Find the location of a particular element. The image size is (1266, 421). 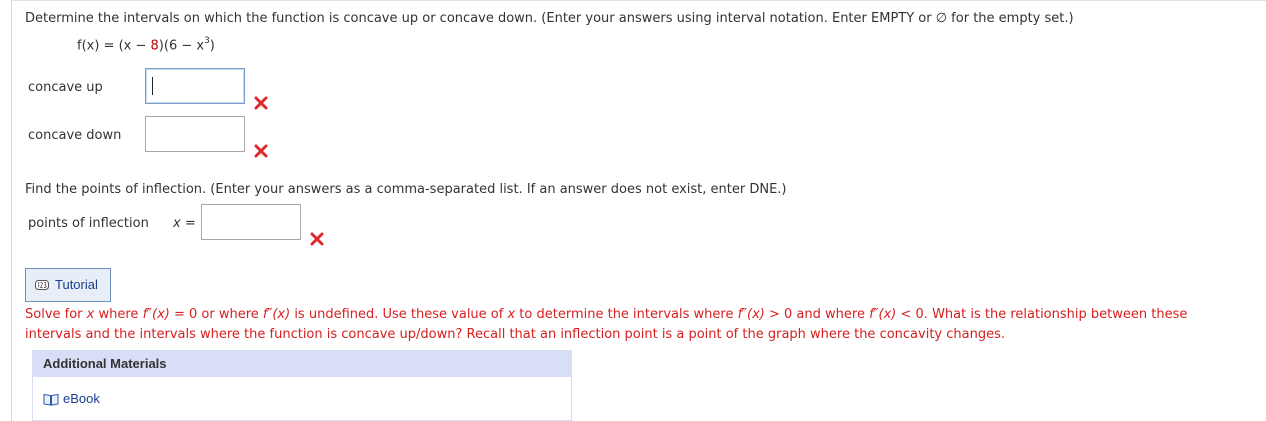

panel-top-border is located at coordinates (638, 0).